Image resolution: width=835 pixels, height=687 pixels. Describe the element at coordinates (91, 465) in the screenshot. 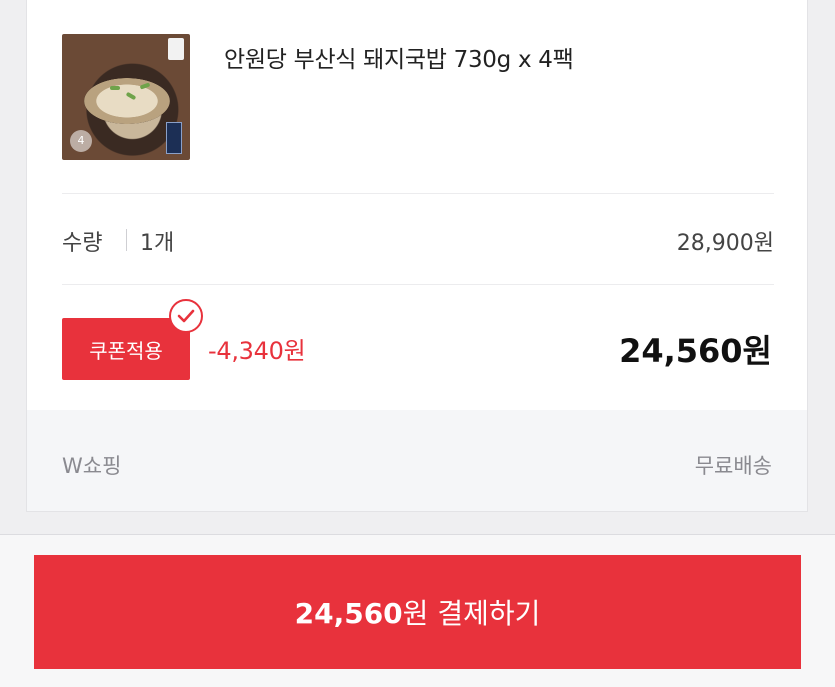

I see `seller-name: W쇼핑` at that location.